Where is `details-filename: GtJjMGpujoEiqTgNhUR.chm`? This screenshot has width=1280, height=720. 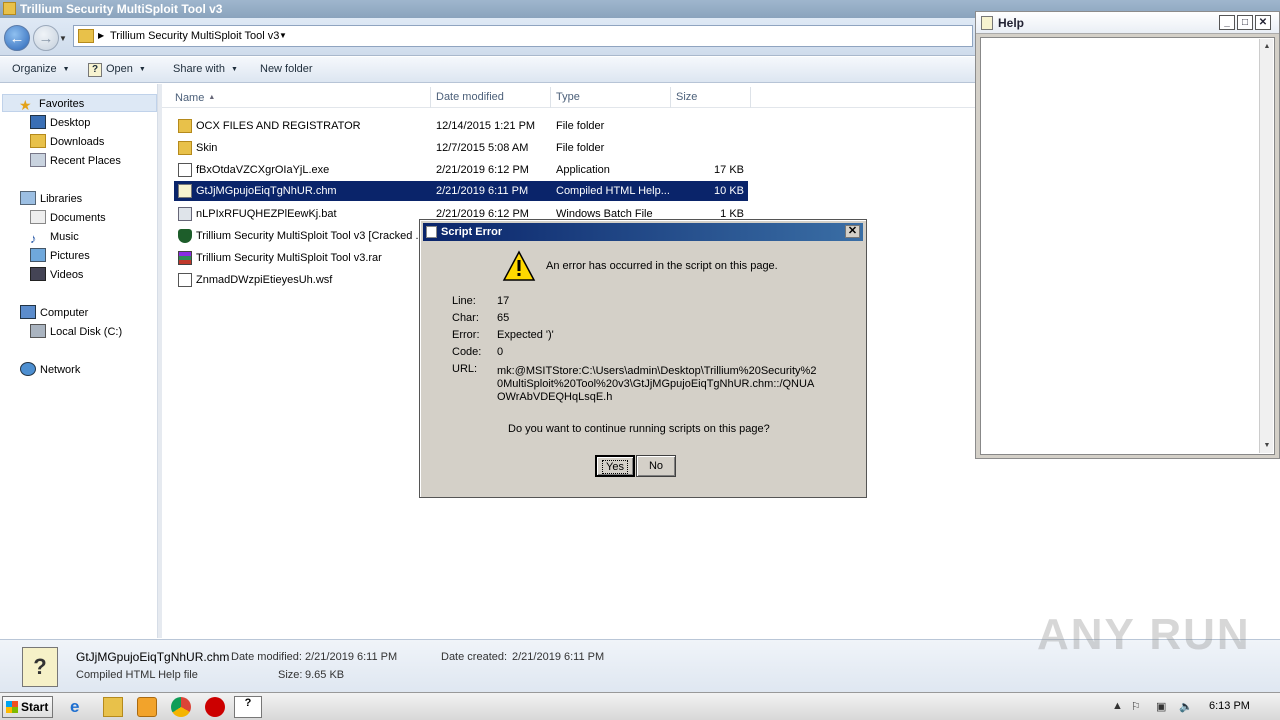
details-filename: GtJjMGpujoEiqTgNhUR.chm is located at coordinates (153, 657).